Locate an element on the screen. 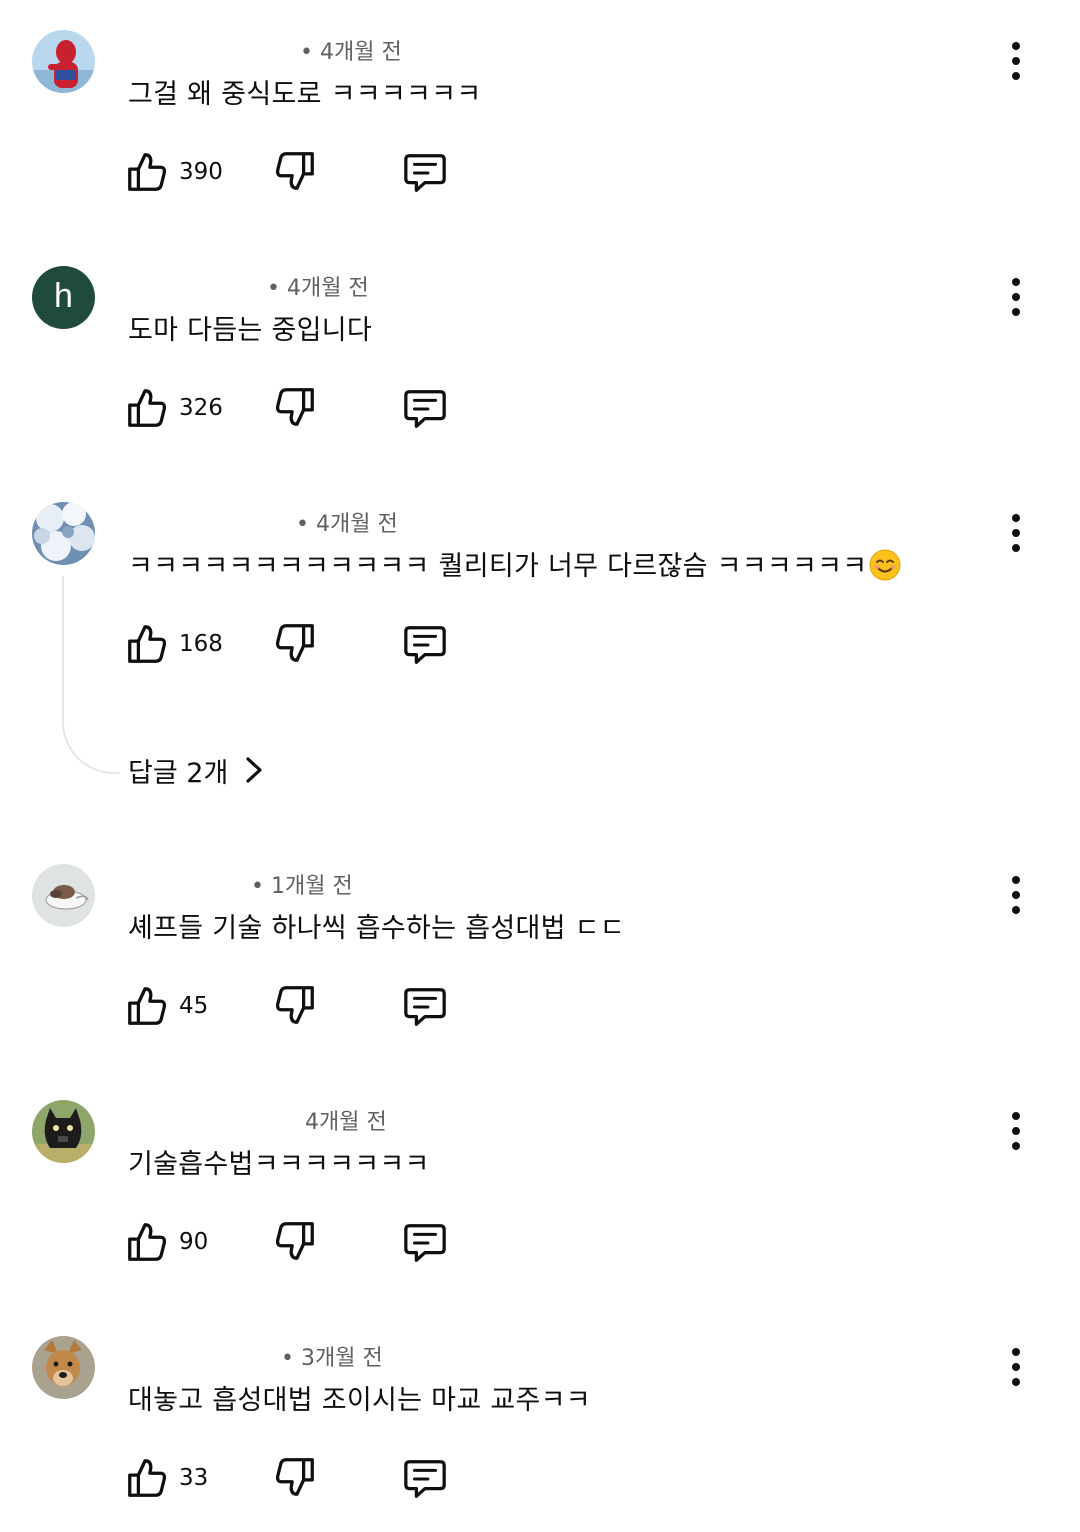 Image resolution: width=1080 pixels, height=1532 pixels. comment-time: • 1개월 전 is located at coordinates (302, 886).